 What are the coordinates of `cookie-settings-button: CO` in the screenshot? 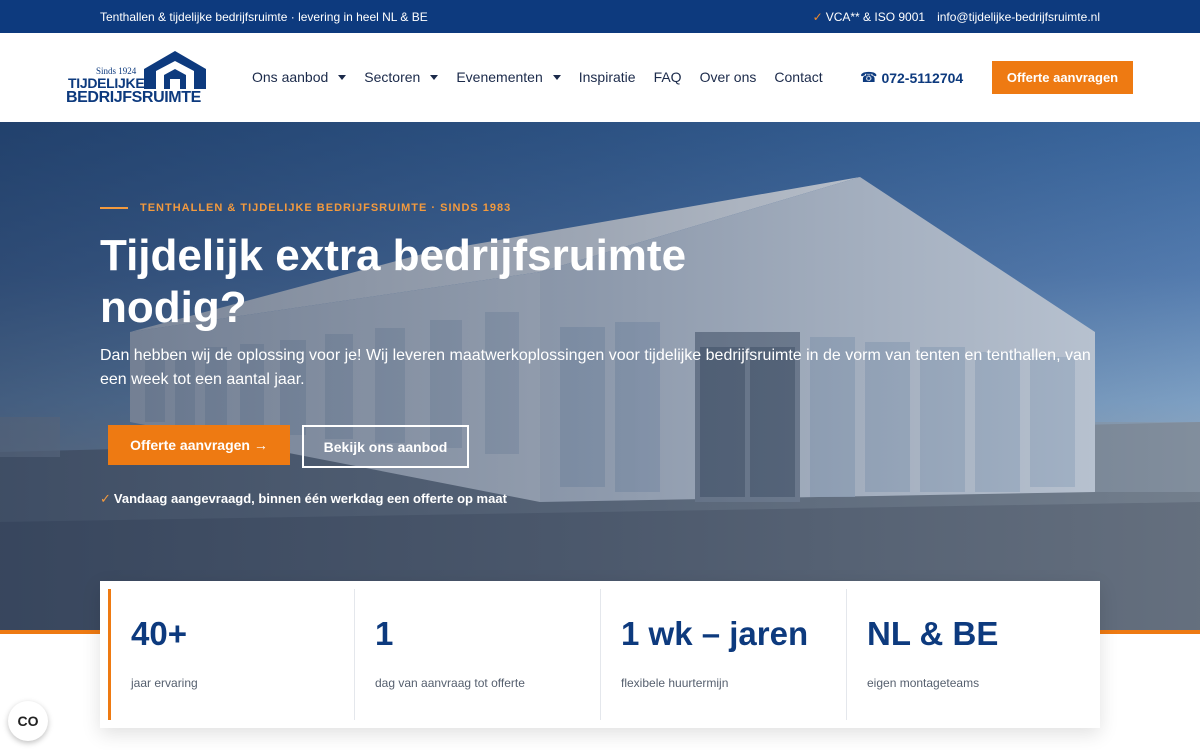 It's located at (28, 721).